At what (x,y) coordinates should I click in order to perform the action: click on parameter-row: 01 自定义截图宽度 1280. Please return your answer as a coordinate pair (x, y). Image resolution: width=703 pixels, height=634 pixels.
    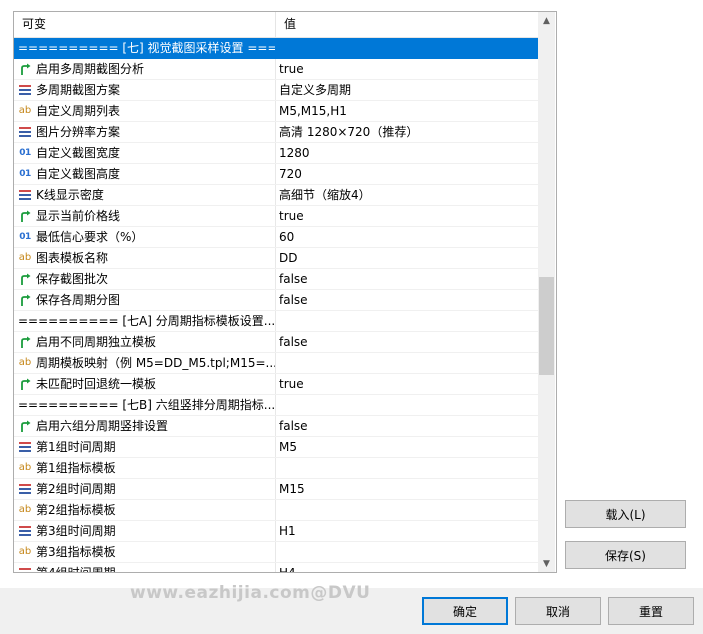
    Looking at the image, I should click on (276, 153).